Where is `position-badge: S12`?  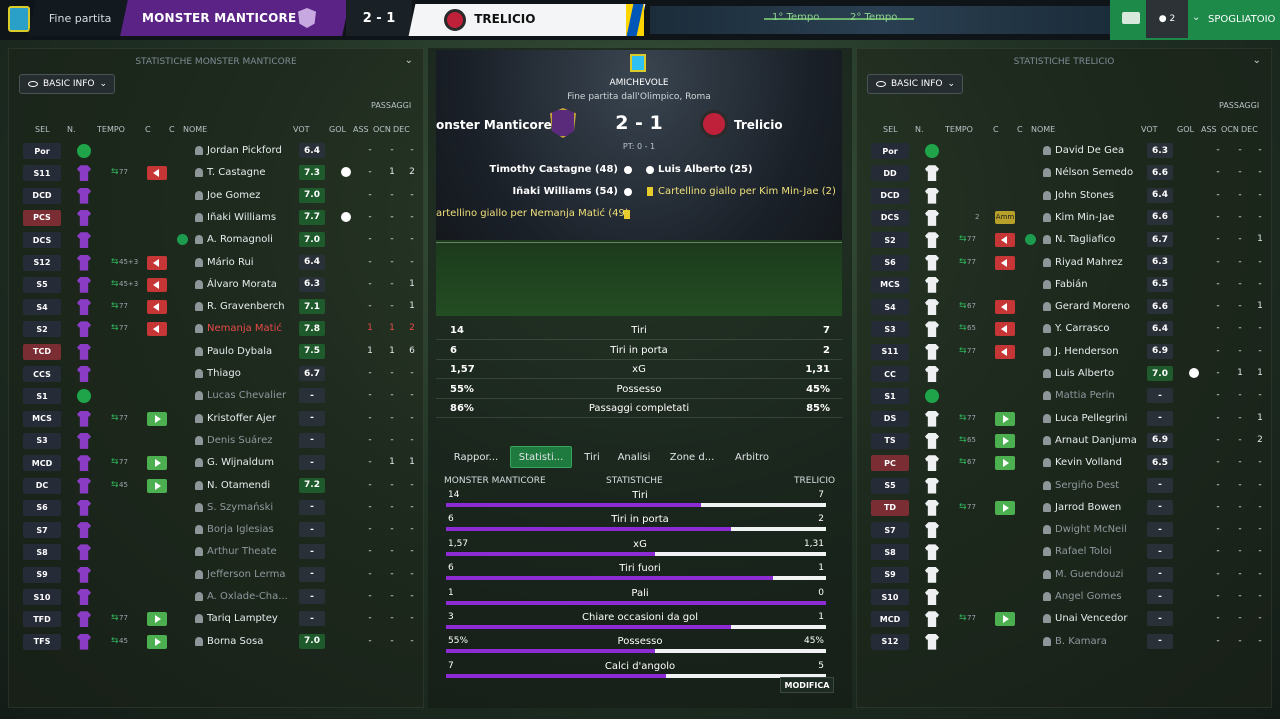 position-badge: S12 is located at coordinates (890, 641).